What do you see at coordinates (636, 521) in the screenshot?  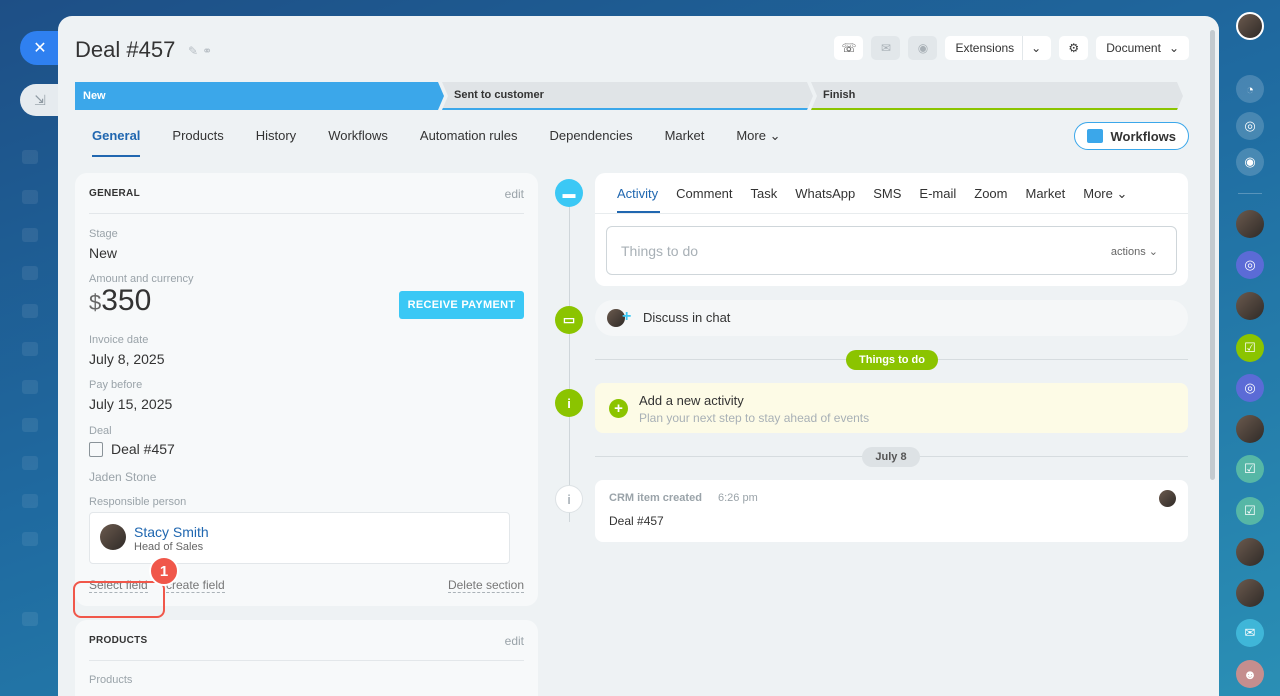 I see `crm-item-deal: Deal #457` at bounding box center [636, 521].